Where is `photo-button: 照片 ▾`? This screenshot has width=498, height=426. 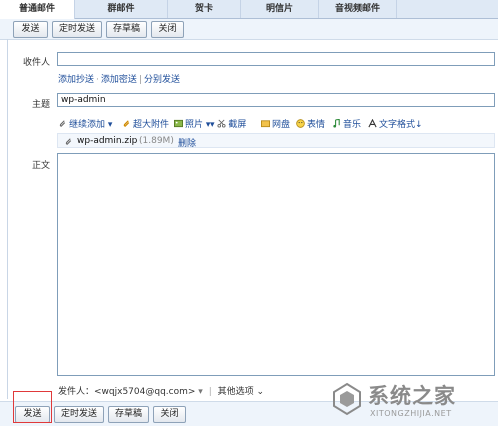 photo-button: 照片 ▾ is located at coordinates (192, 123).